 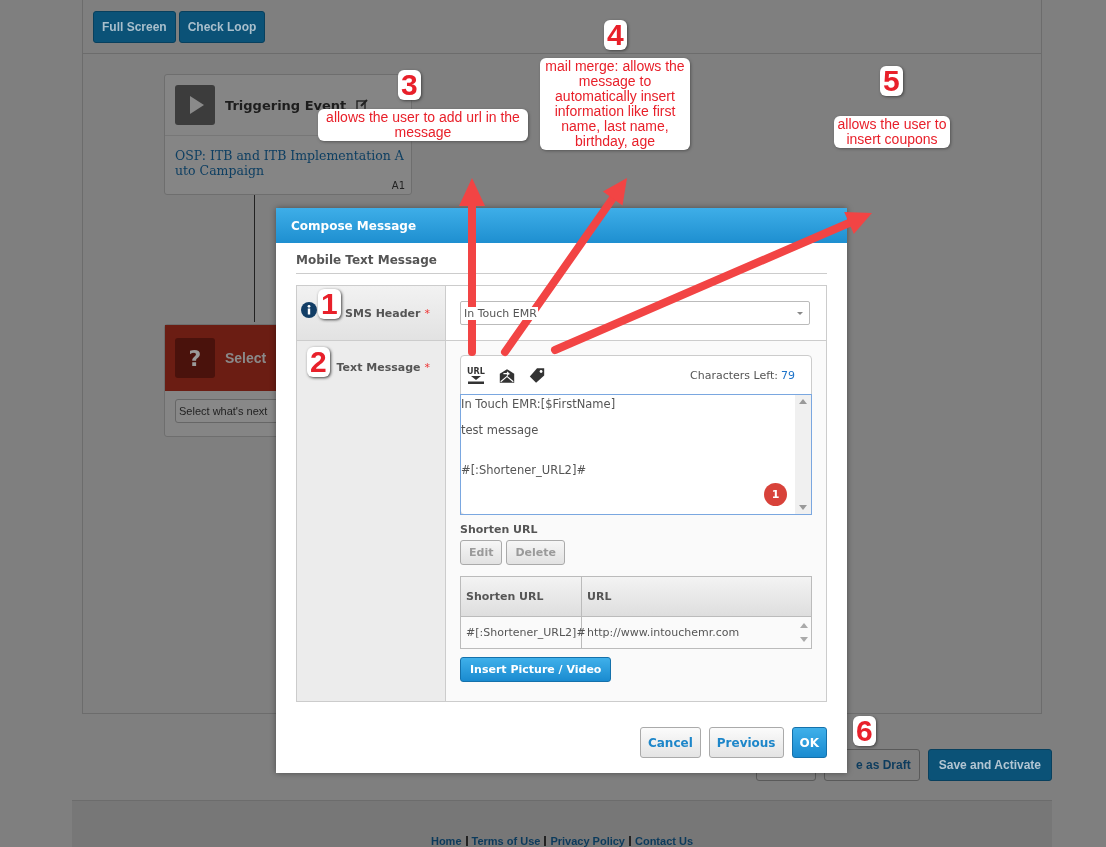 What do you see at coordinates (195, 358) in the screenshot?
I see `question-icon: ?` at bounding box center [195, 358].